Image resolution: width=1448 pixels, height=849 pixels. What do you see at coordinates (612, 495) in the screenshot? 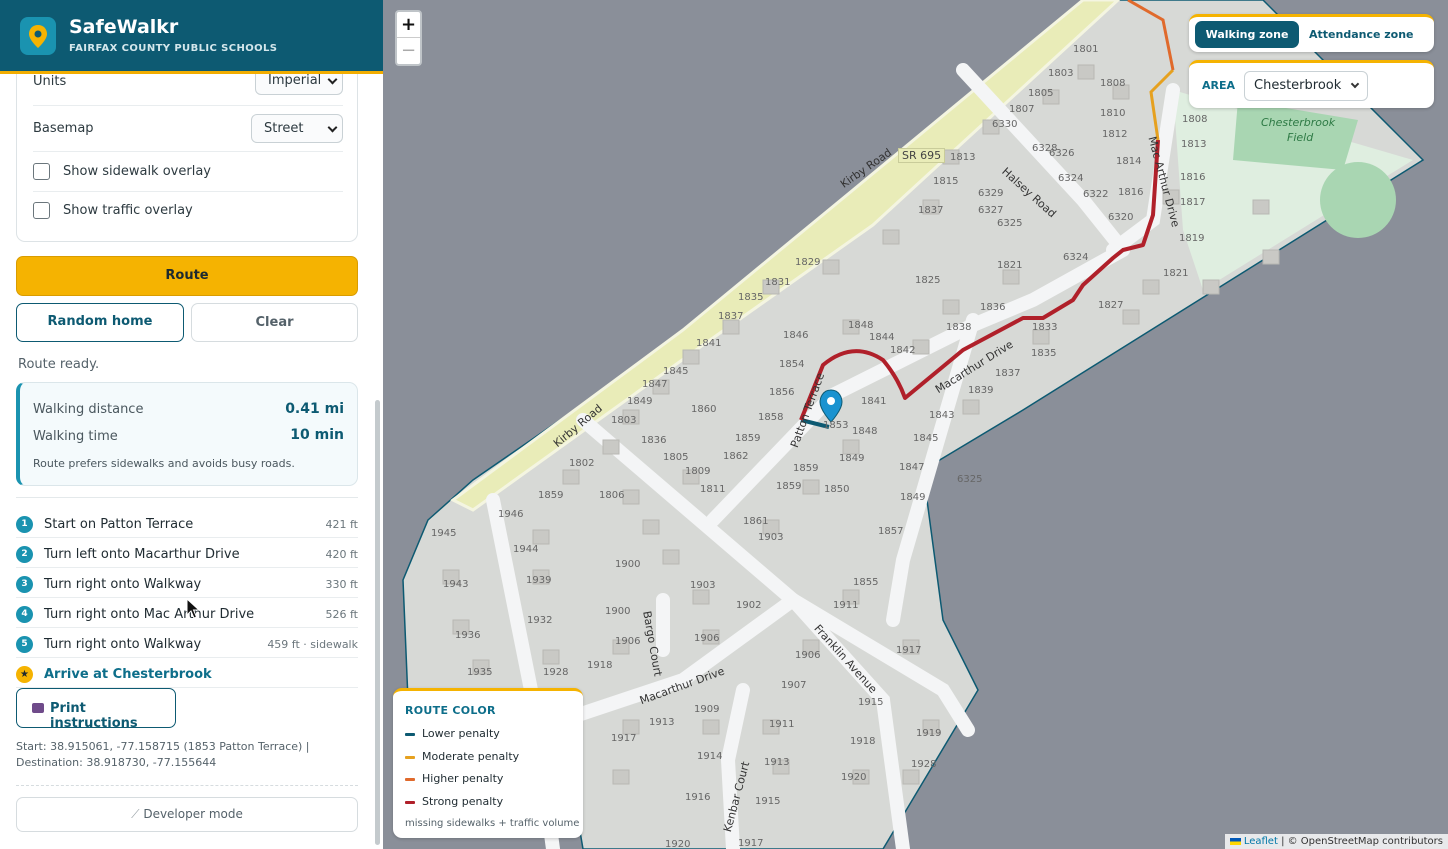
I see `house-number: 1806` at bounding box center [612, 495].